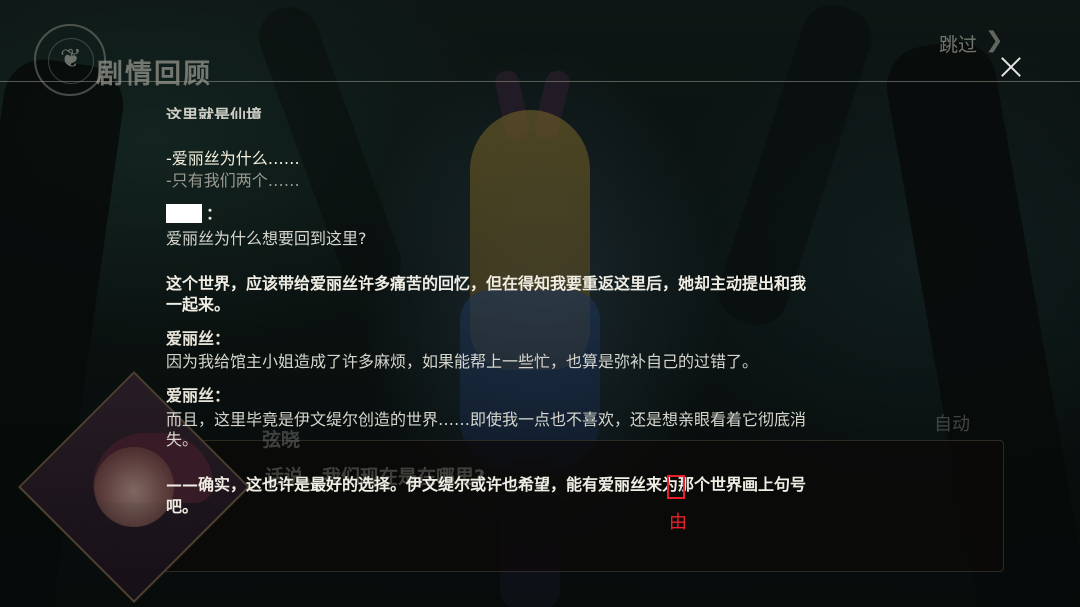  Describe the element at coordinates (214, 112) in the screenshot. I see `log-line-cut: 这里就是仙境` at that location.